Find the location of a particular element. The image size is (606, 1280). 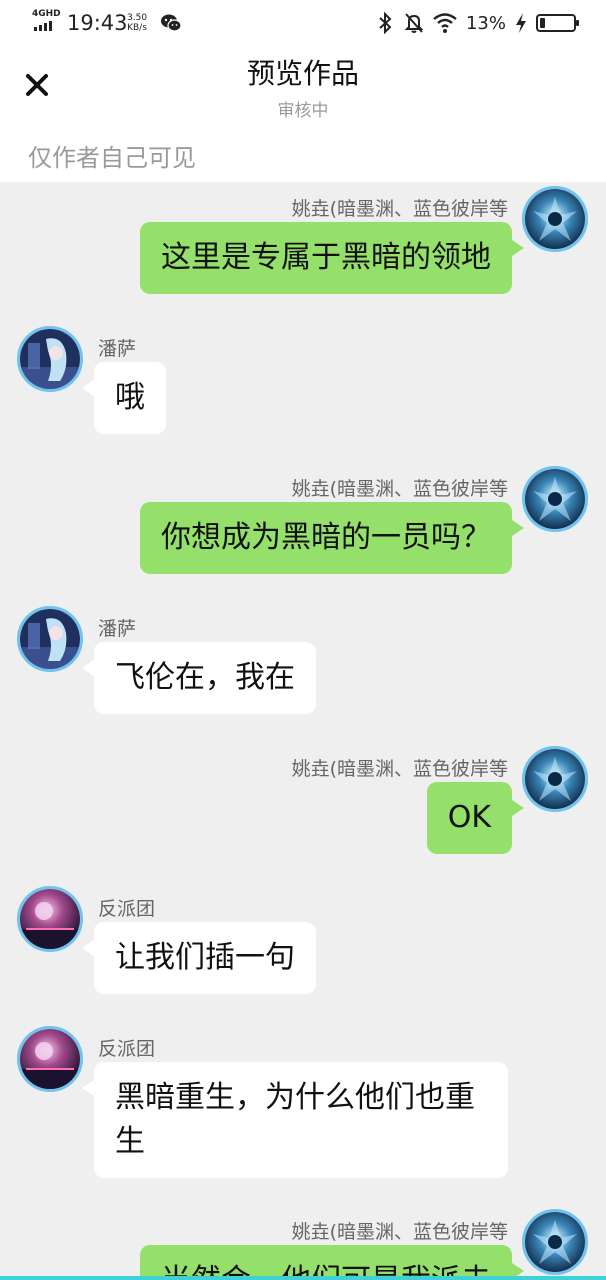

page-title: 预览作品 is located at coordinates (302, 73).